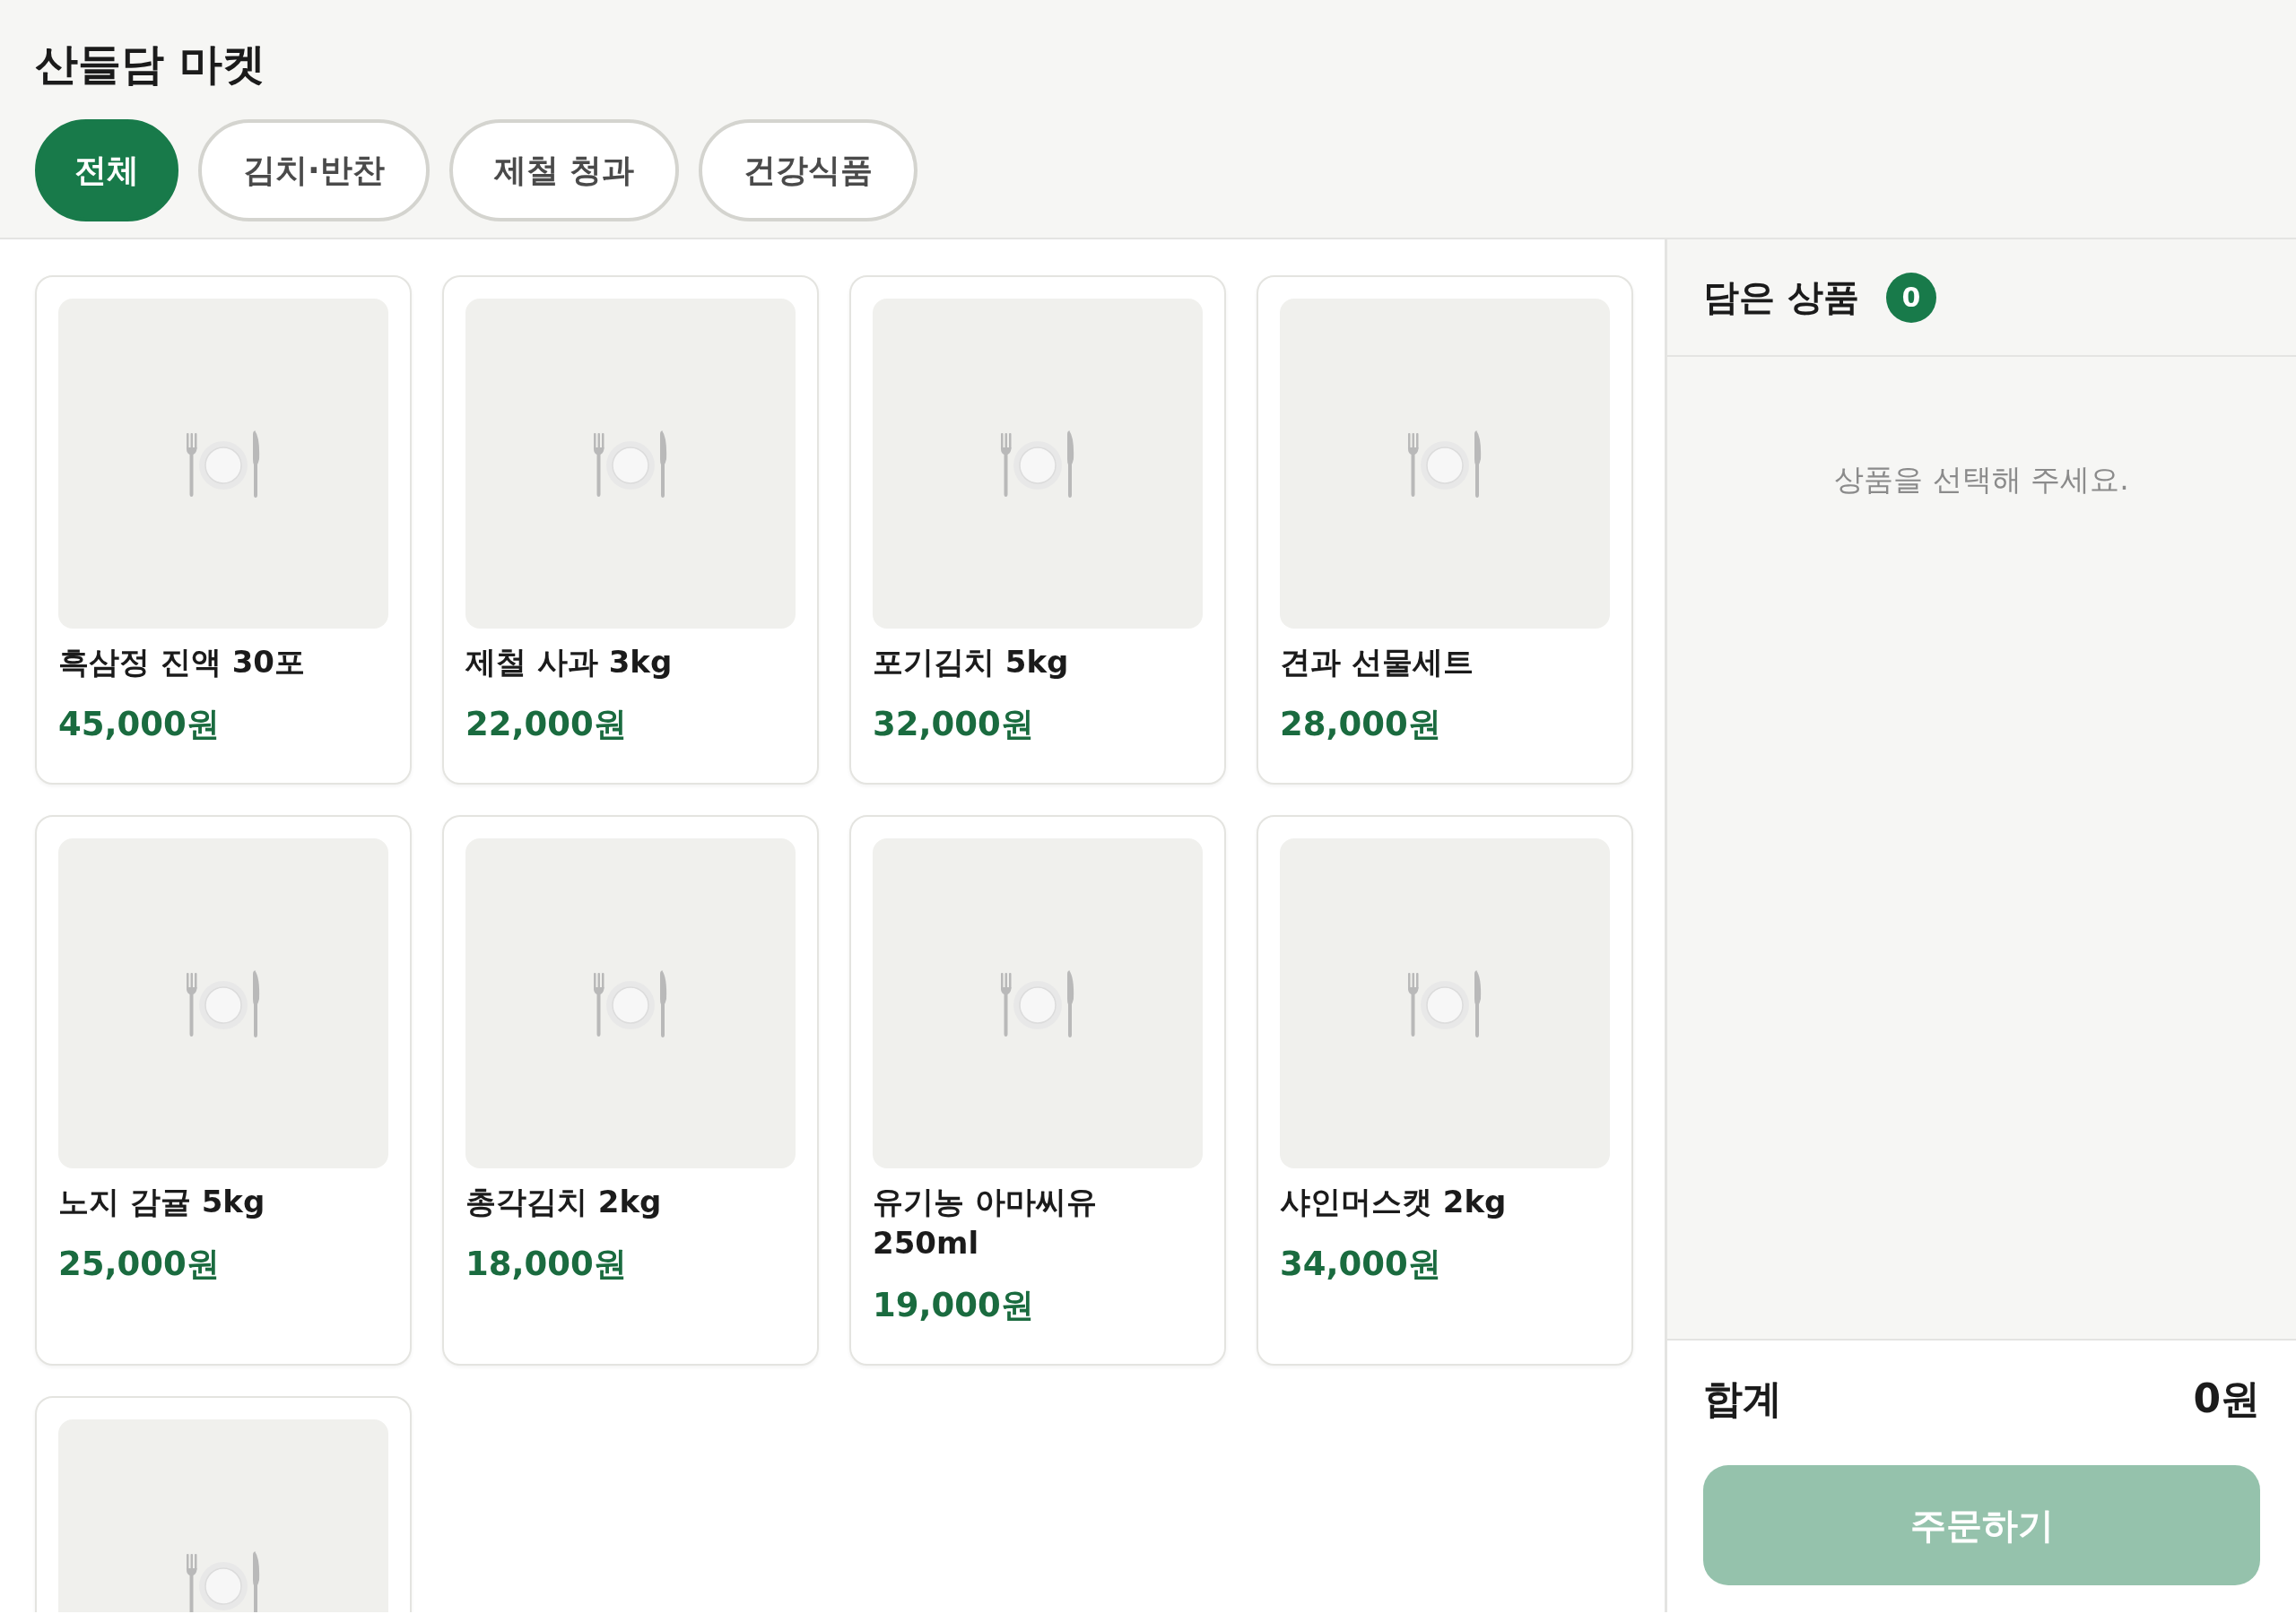 The height and width of the screenshot is (1614, 2296). What do you see at coordinates (182, 662) in the screenshot?
I see `product-name: 흑삼정 진액 30포` at bounding box center [182, 662].